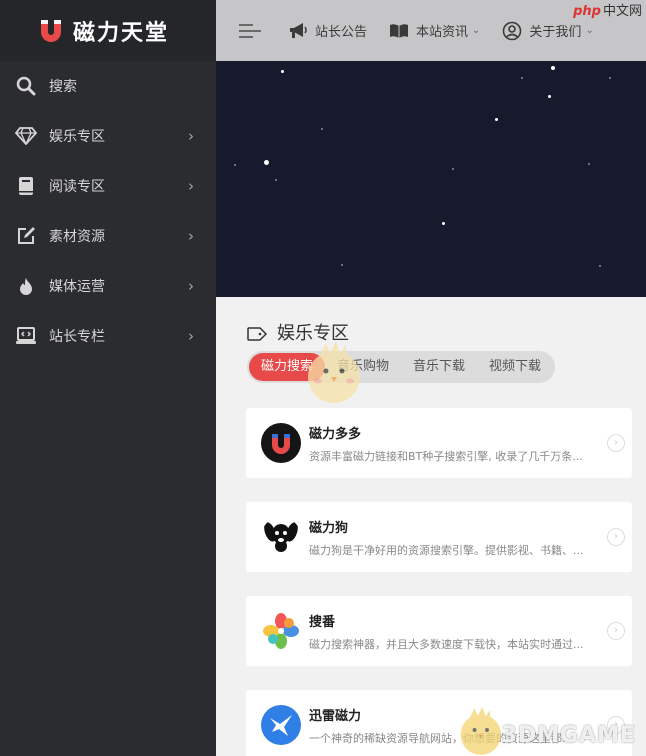 The image size is (646, 756). Describe the element at coordinates (26, 236) in the screenshot. I see `edit-icon` at that location.